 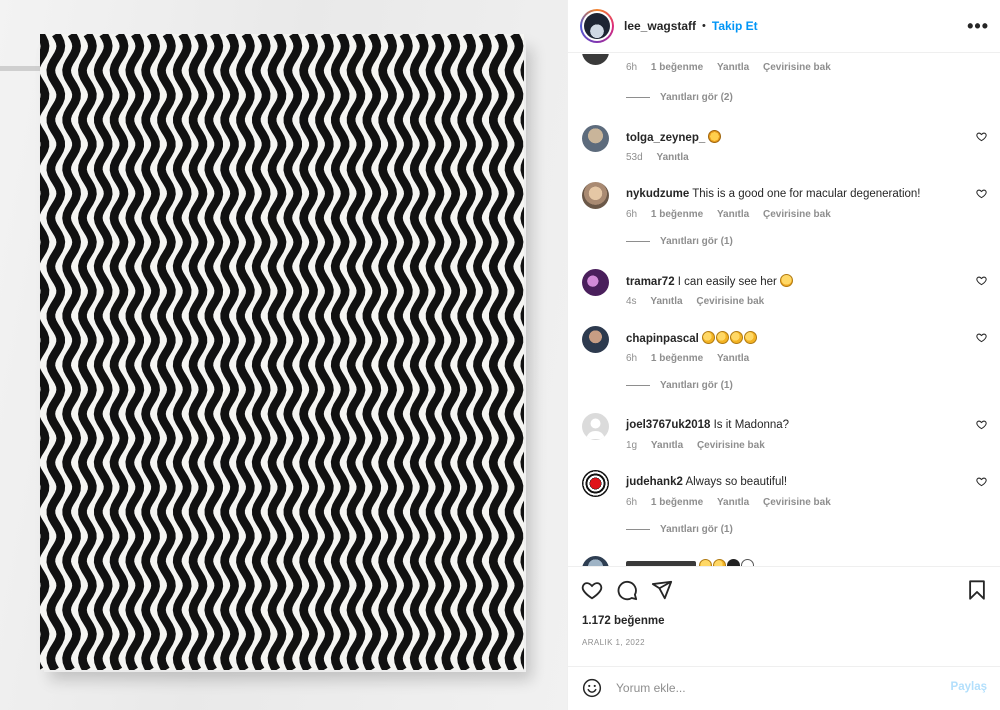 What do you see at coordinates (592, 590) in the screenshot?
I see `heart-icon` at bounding box center [592, 590].